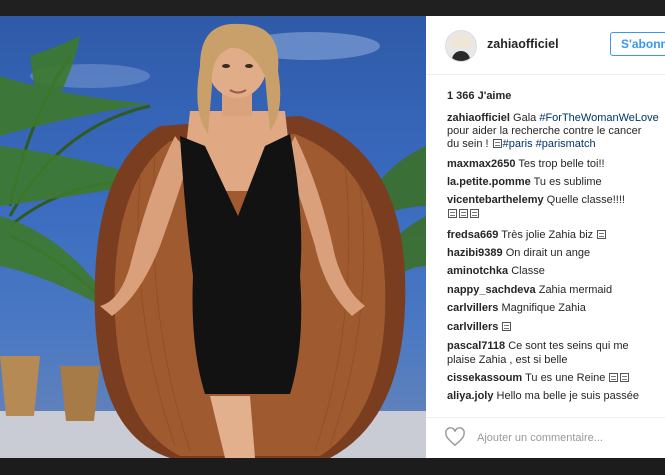 The image size is (665, 475). I want to click on comment-username: hazibi9389, so click(475, 253).